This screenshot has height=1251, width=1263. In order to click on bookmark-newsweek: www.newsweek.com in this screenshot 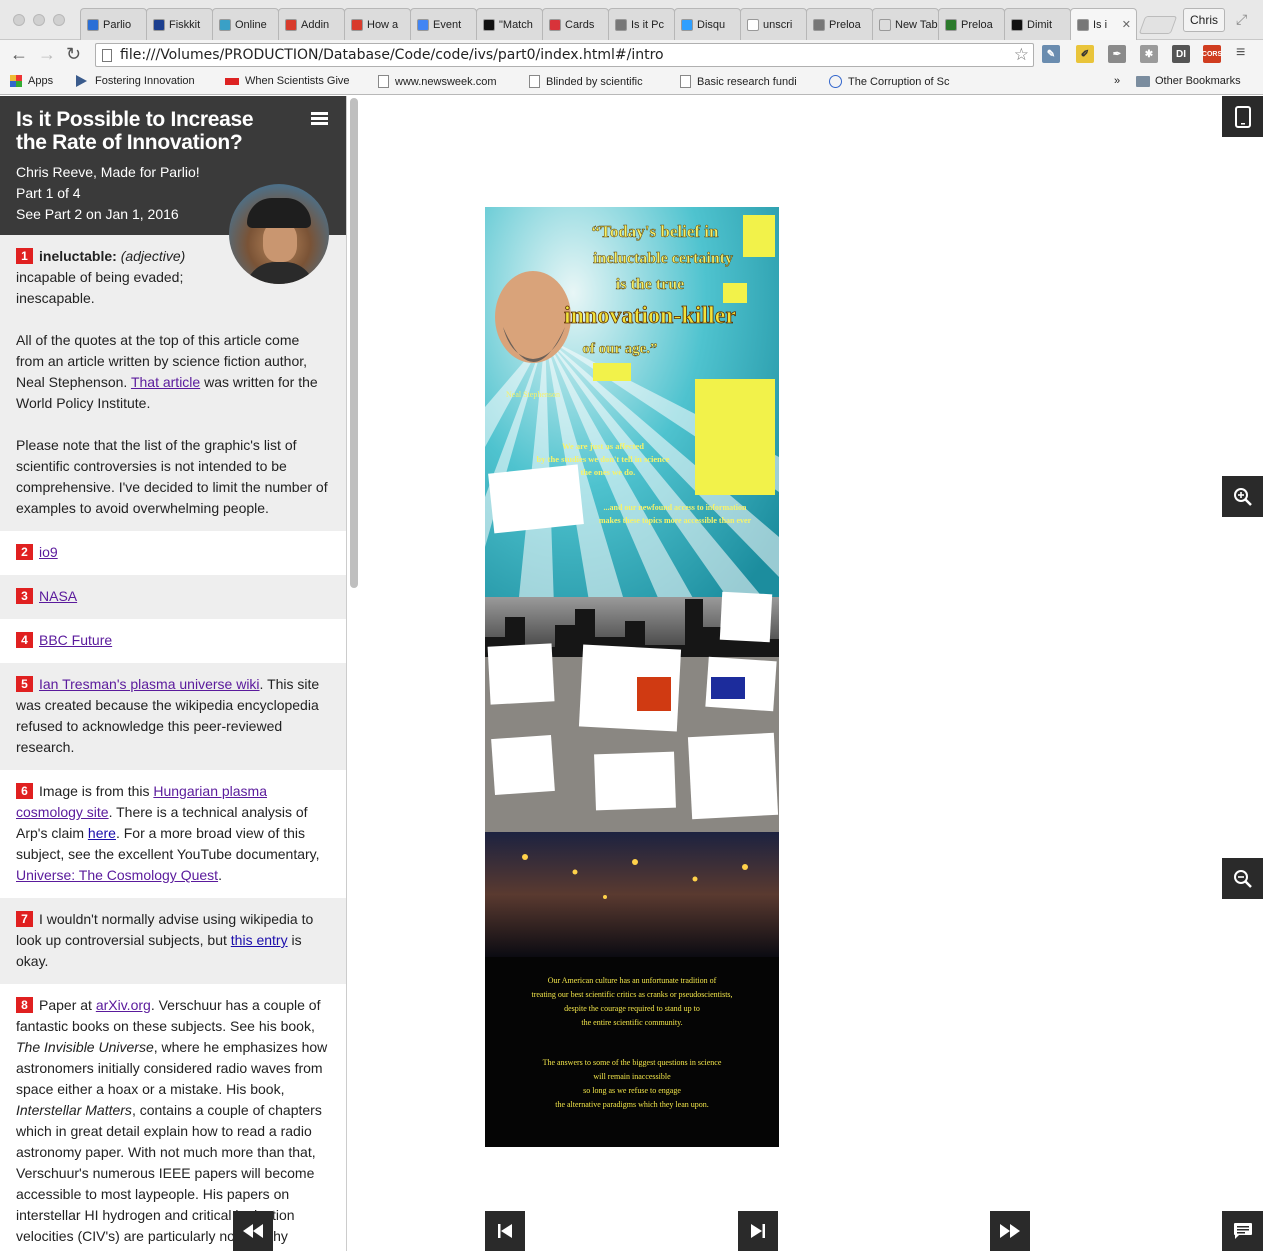, I will do `click(437, 81)`.